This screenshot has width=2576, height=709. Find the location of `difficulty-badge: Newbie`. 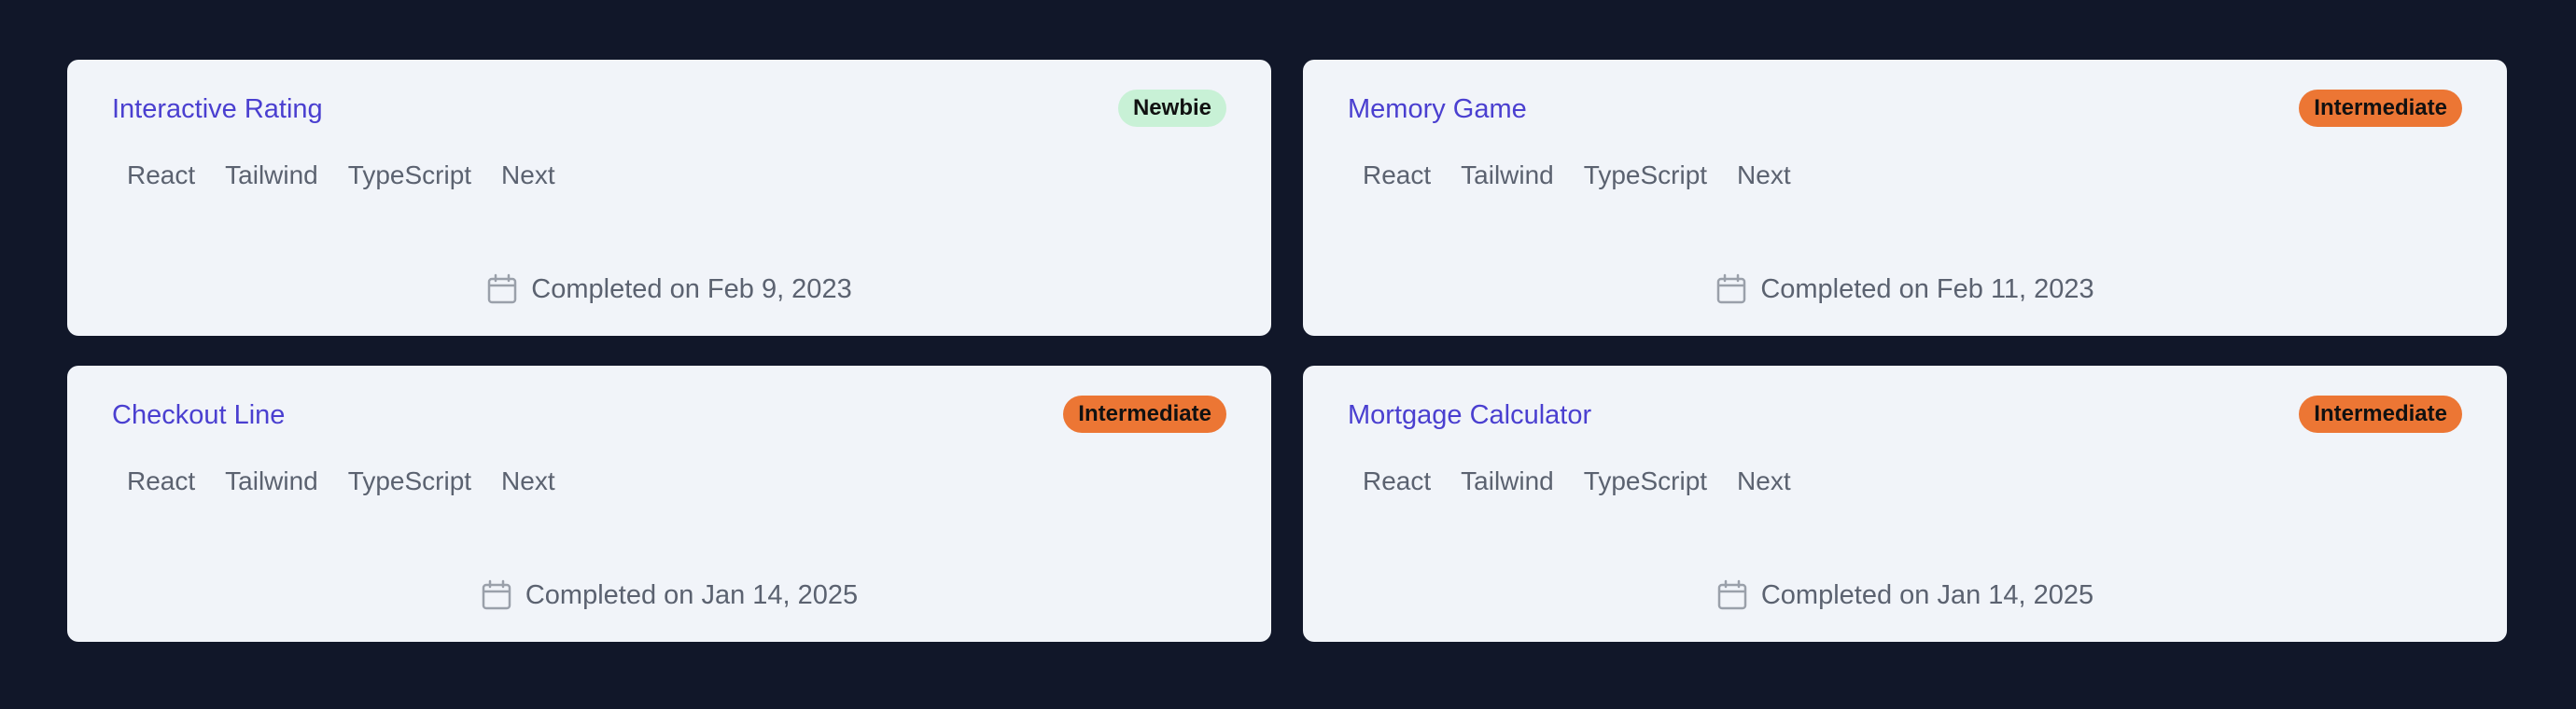

difficulty-badge: Newbie is located at coordinates (1171, 109).